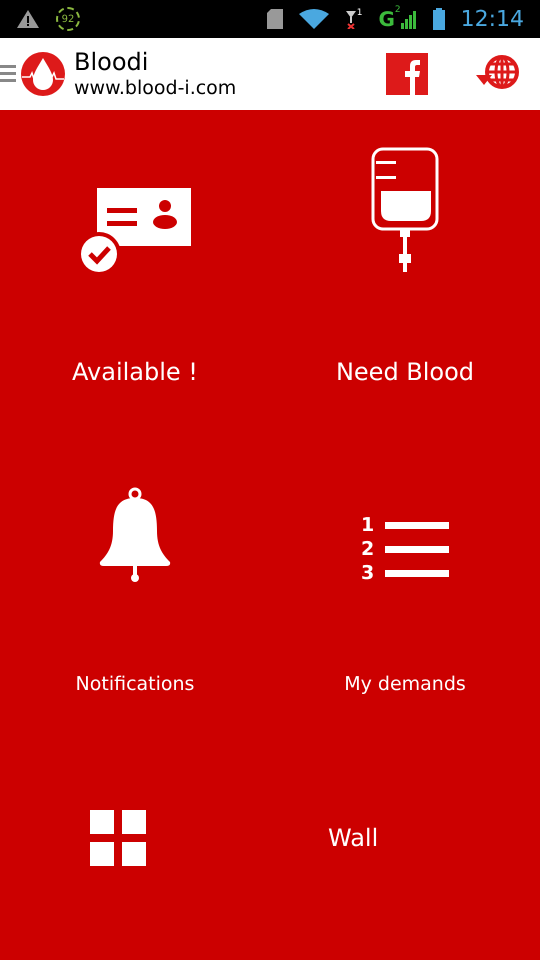 The height and width of the screenshot is (960, 540). Describe the element at coordinates (359, 13) in the screenshot. I see `sim-number: 1` at that location.